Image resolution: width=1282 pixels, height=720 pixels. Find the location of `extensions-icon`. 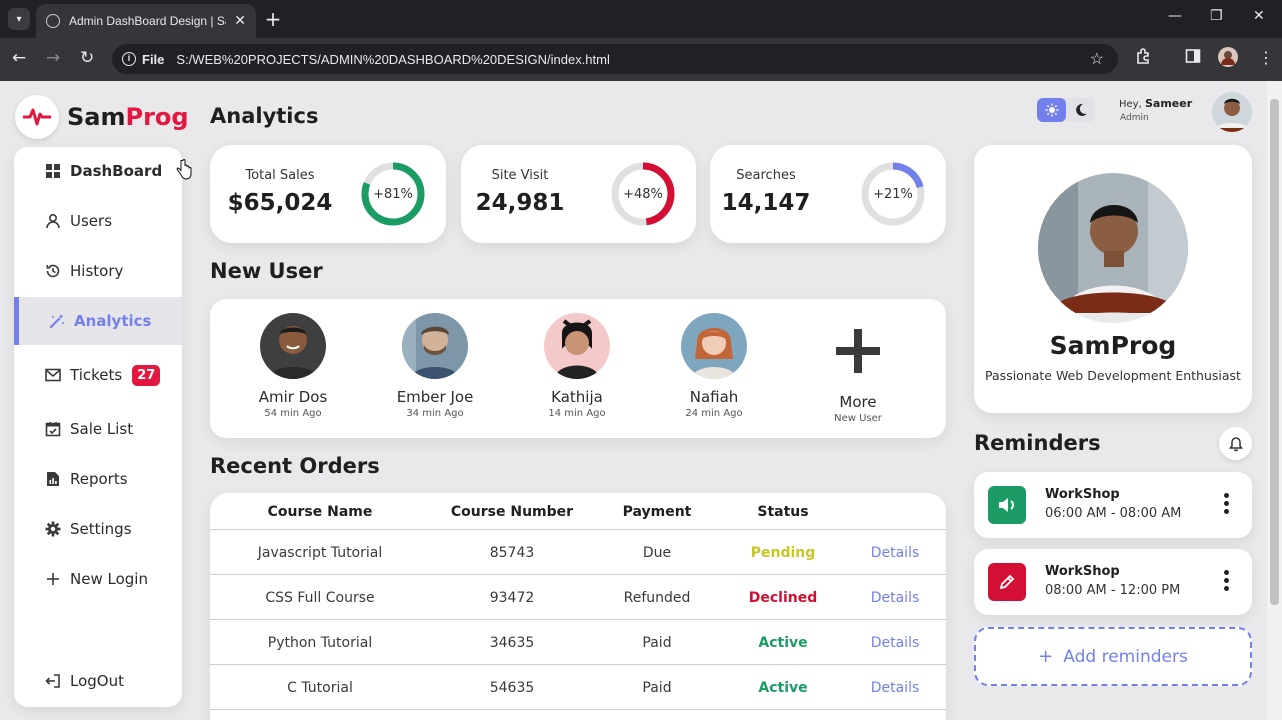

extensions-icon is located at coordinates (1143, 58).